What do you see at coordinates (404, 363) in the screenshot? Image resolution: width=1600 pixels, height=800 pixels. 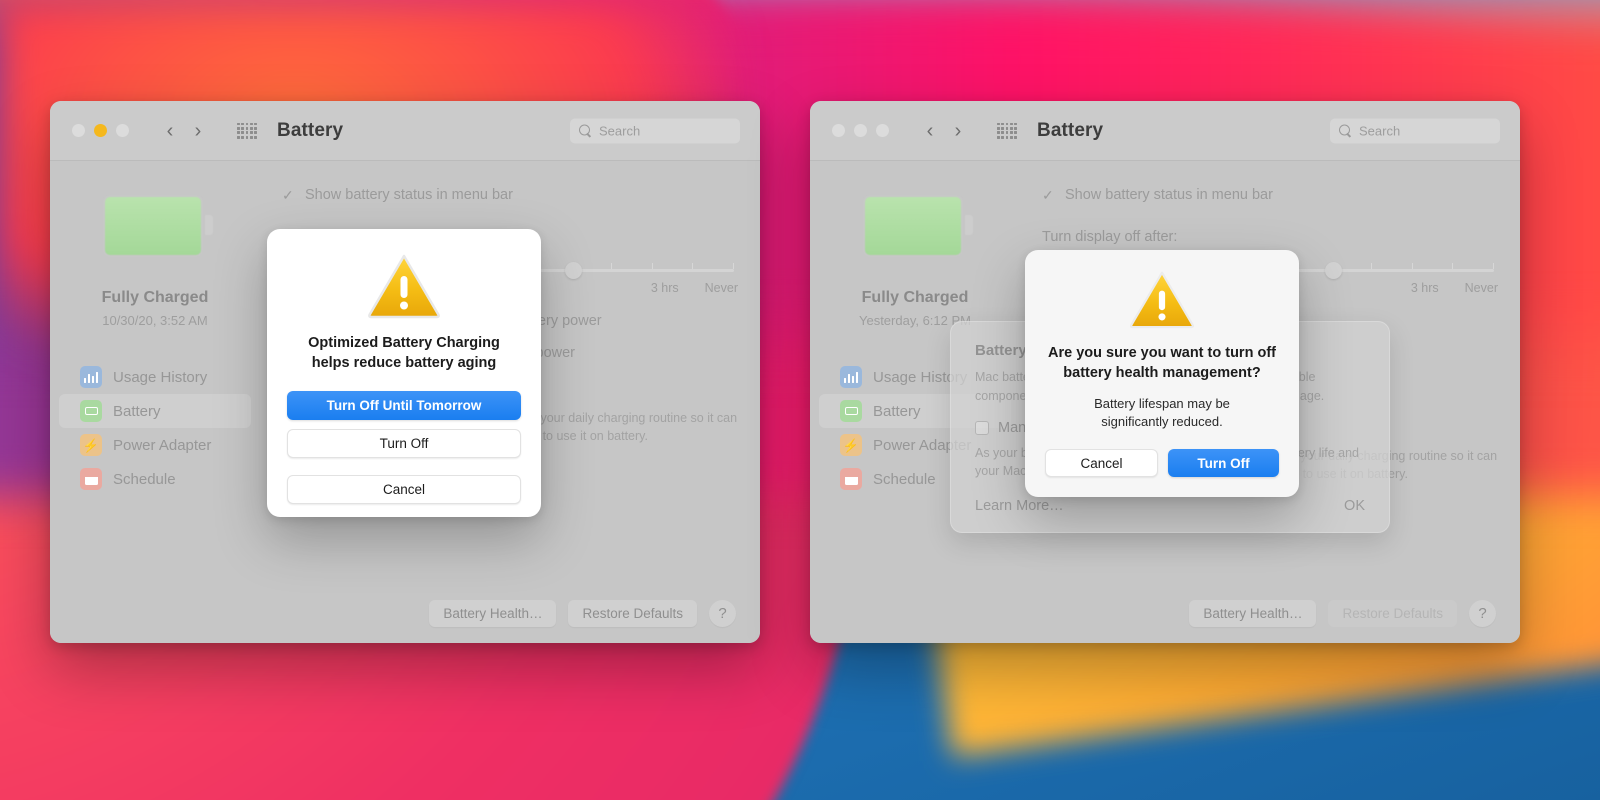 I see `dialog-a-title-line2: helps reduce battery aging` at bounding box center [404, 363].